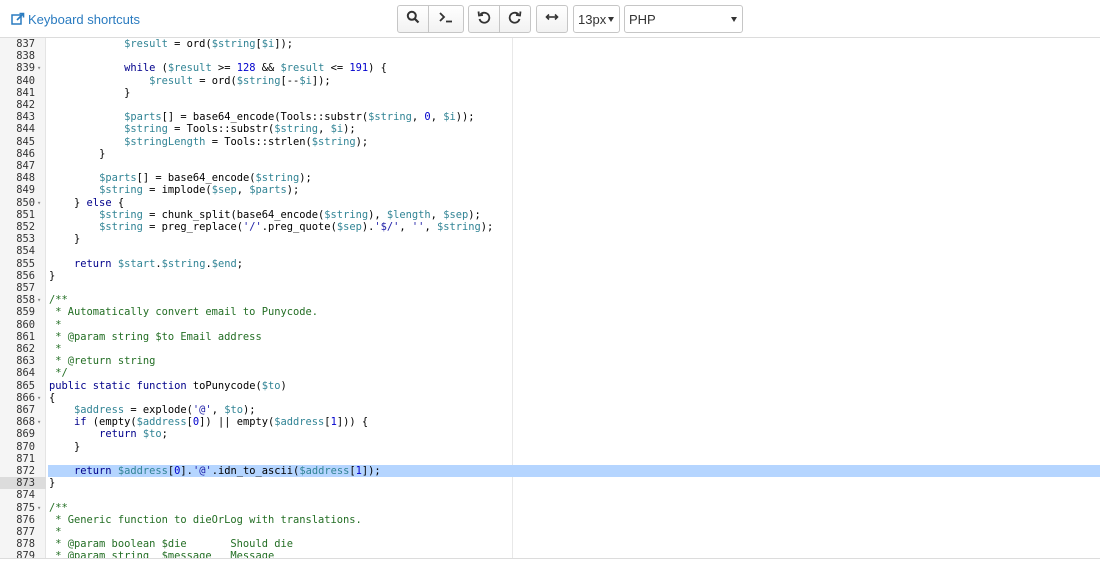 Image resolution: width=1100 pixels, height=568 pixels. Describe the element at coordinates (550, 459) in the screenshot. I see `code-line: 871` at that location.